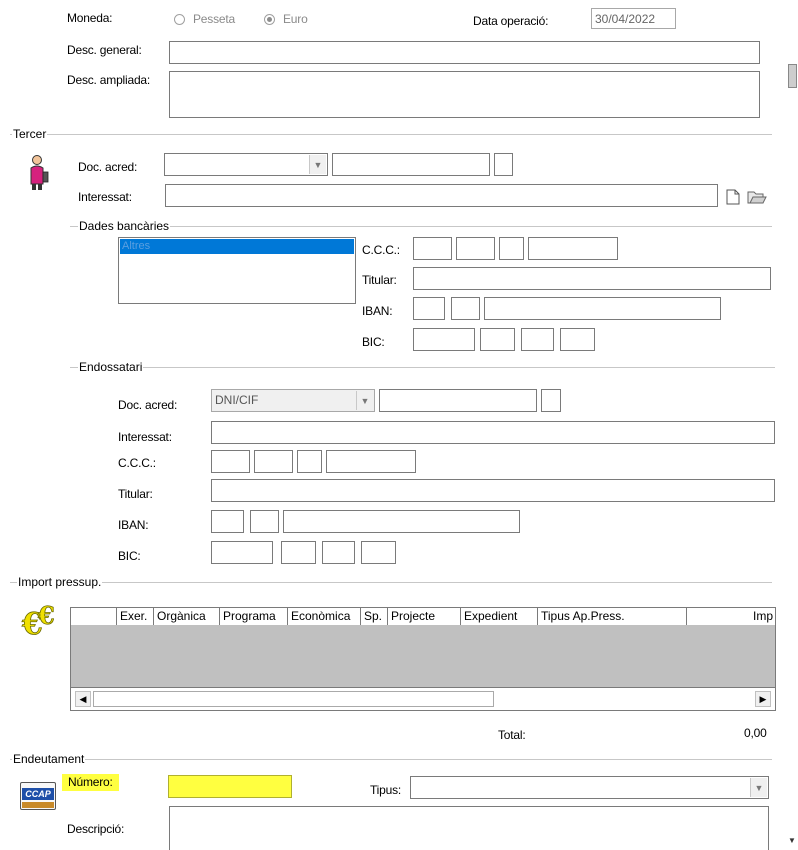 Image resolution: width=798 pixels, height=850 pixels. I want to click on scroll-thumb, so click(293, 699).